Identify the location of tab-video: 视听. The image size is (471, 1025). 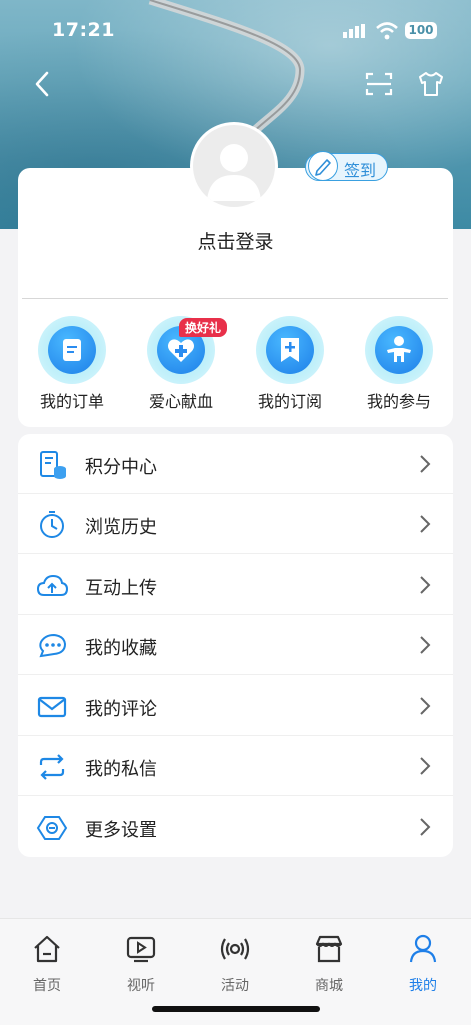
(141, 964).